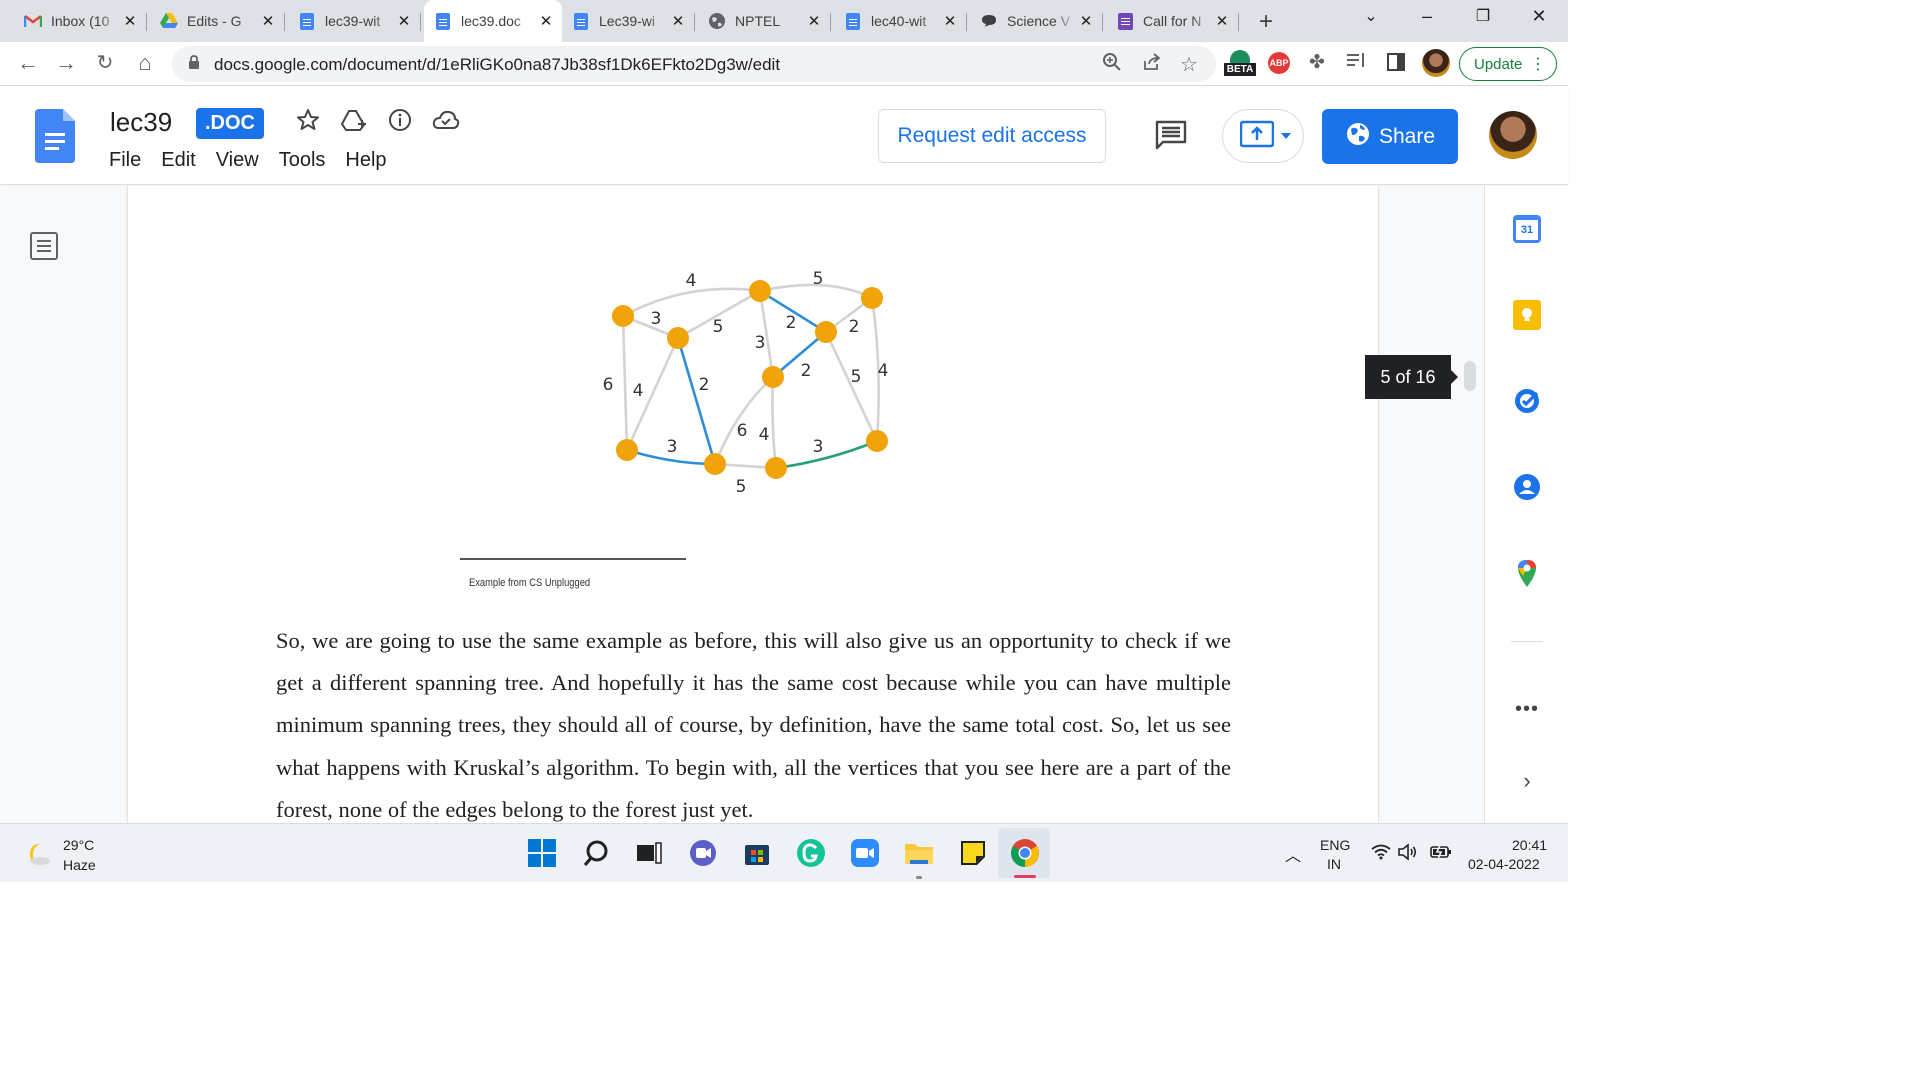 Image resolution: width=1920 pixels, height=1080 pixels. Describe the element at coordinates (1112, 65) in the screenshot. I see `zoom-icon` at that location.